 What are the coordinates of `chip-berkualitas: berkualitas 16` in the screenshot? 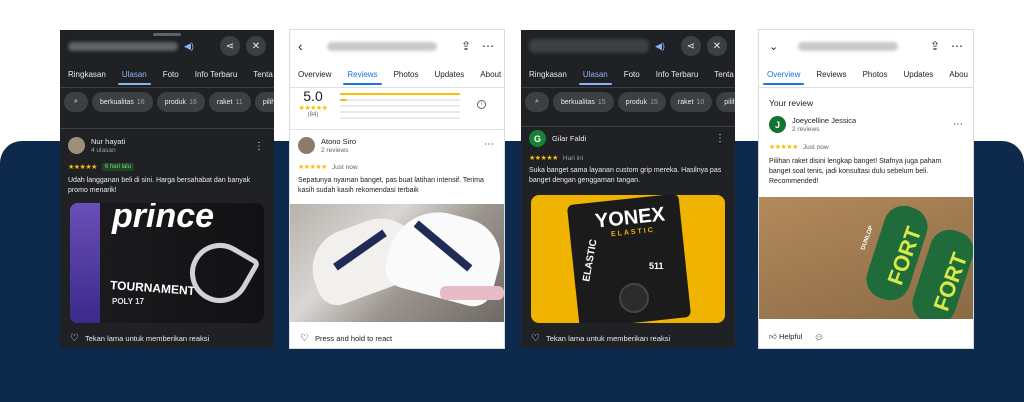 It's located at (122, 102).